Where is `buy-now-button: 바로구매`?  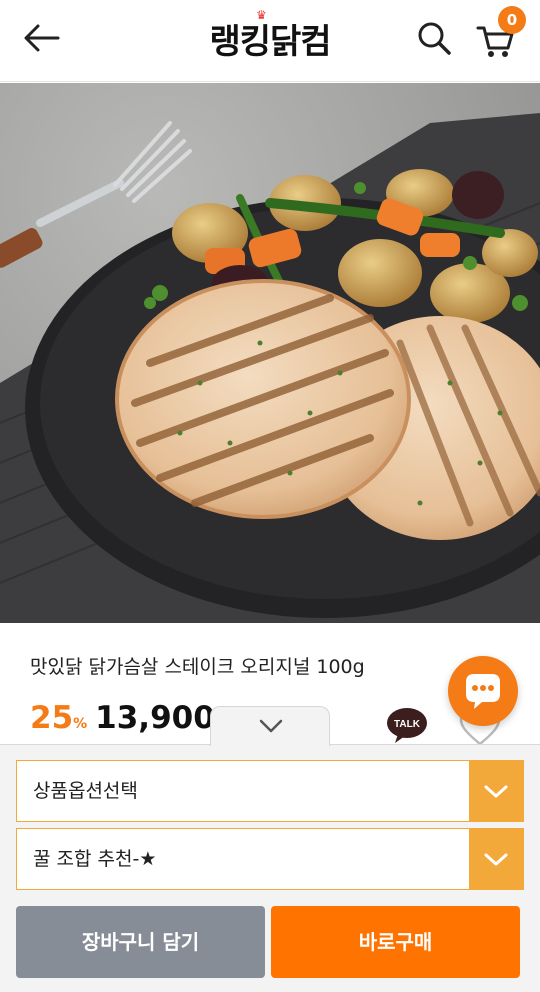
buy-now-button: 바로구매 is located at coordinates (395, 942).